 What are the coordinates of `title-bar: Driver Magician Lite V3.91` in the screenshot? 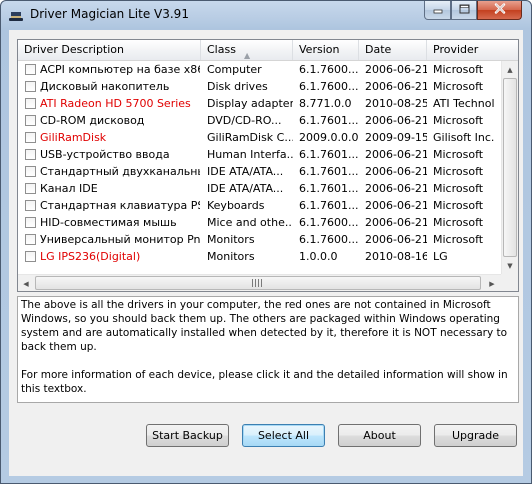 It's located at (266, 15).